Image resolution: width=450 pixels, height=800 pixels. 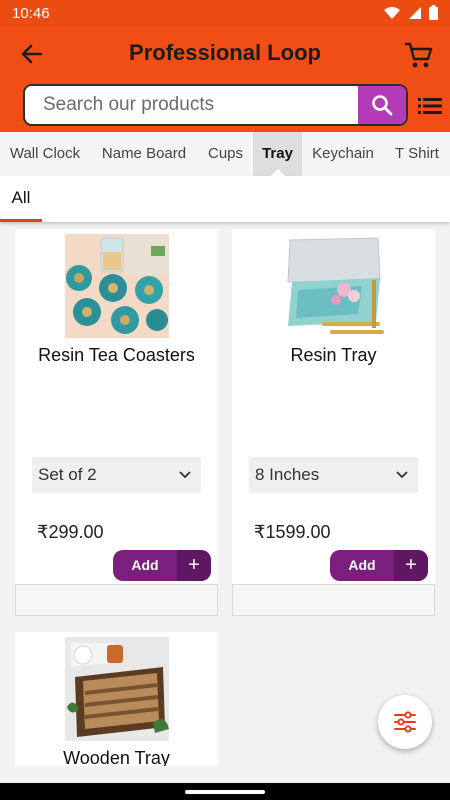 I want to click on tab-tray: Tray, so click(x=277, y=154).